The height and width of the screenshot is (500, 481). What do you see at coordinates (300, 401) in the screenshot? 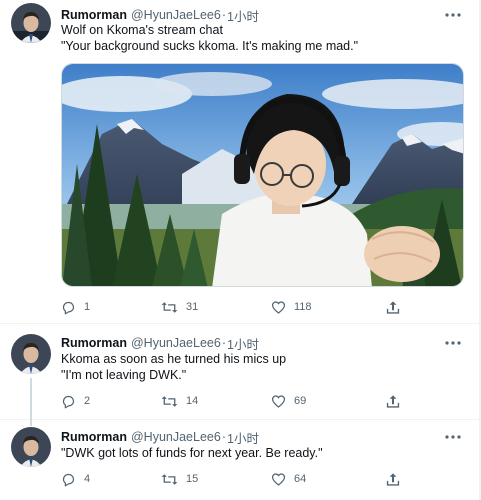
I see `like-count: 69` at bounding box center [300, 401].